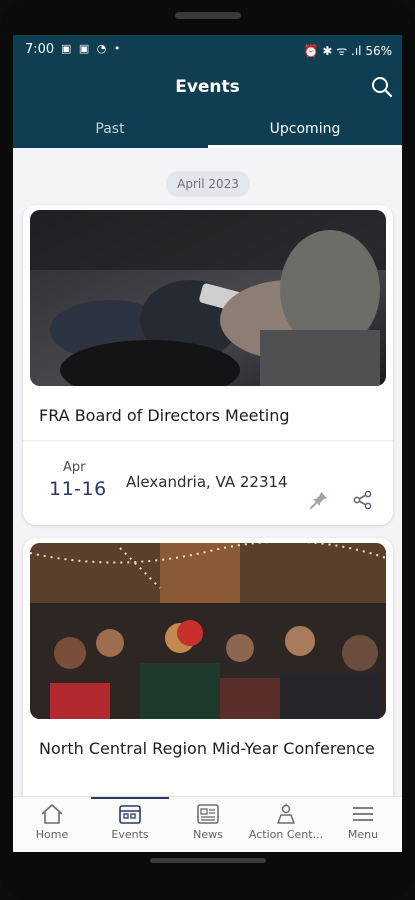 The image size is (415, 900). Describe the element at coordinates (110, 133) in the screenshot. I see `tab-past: Past` at that location.